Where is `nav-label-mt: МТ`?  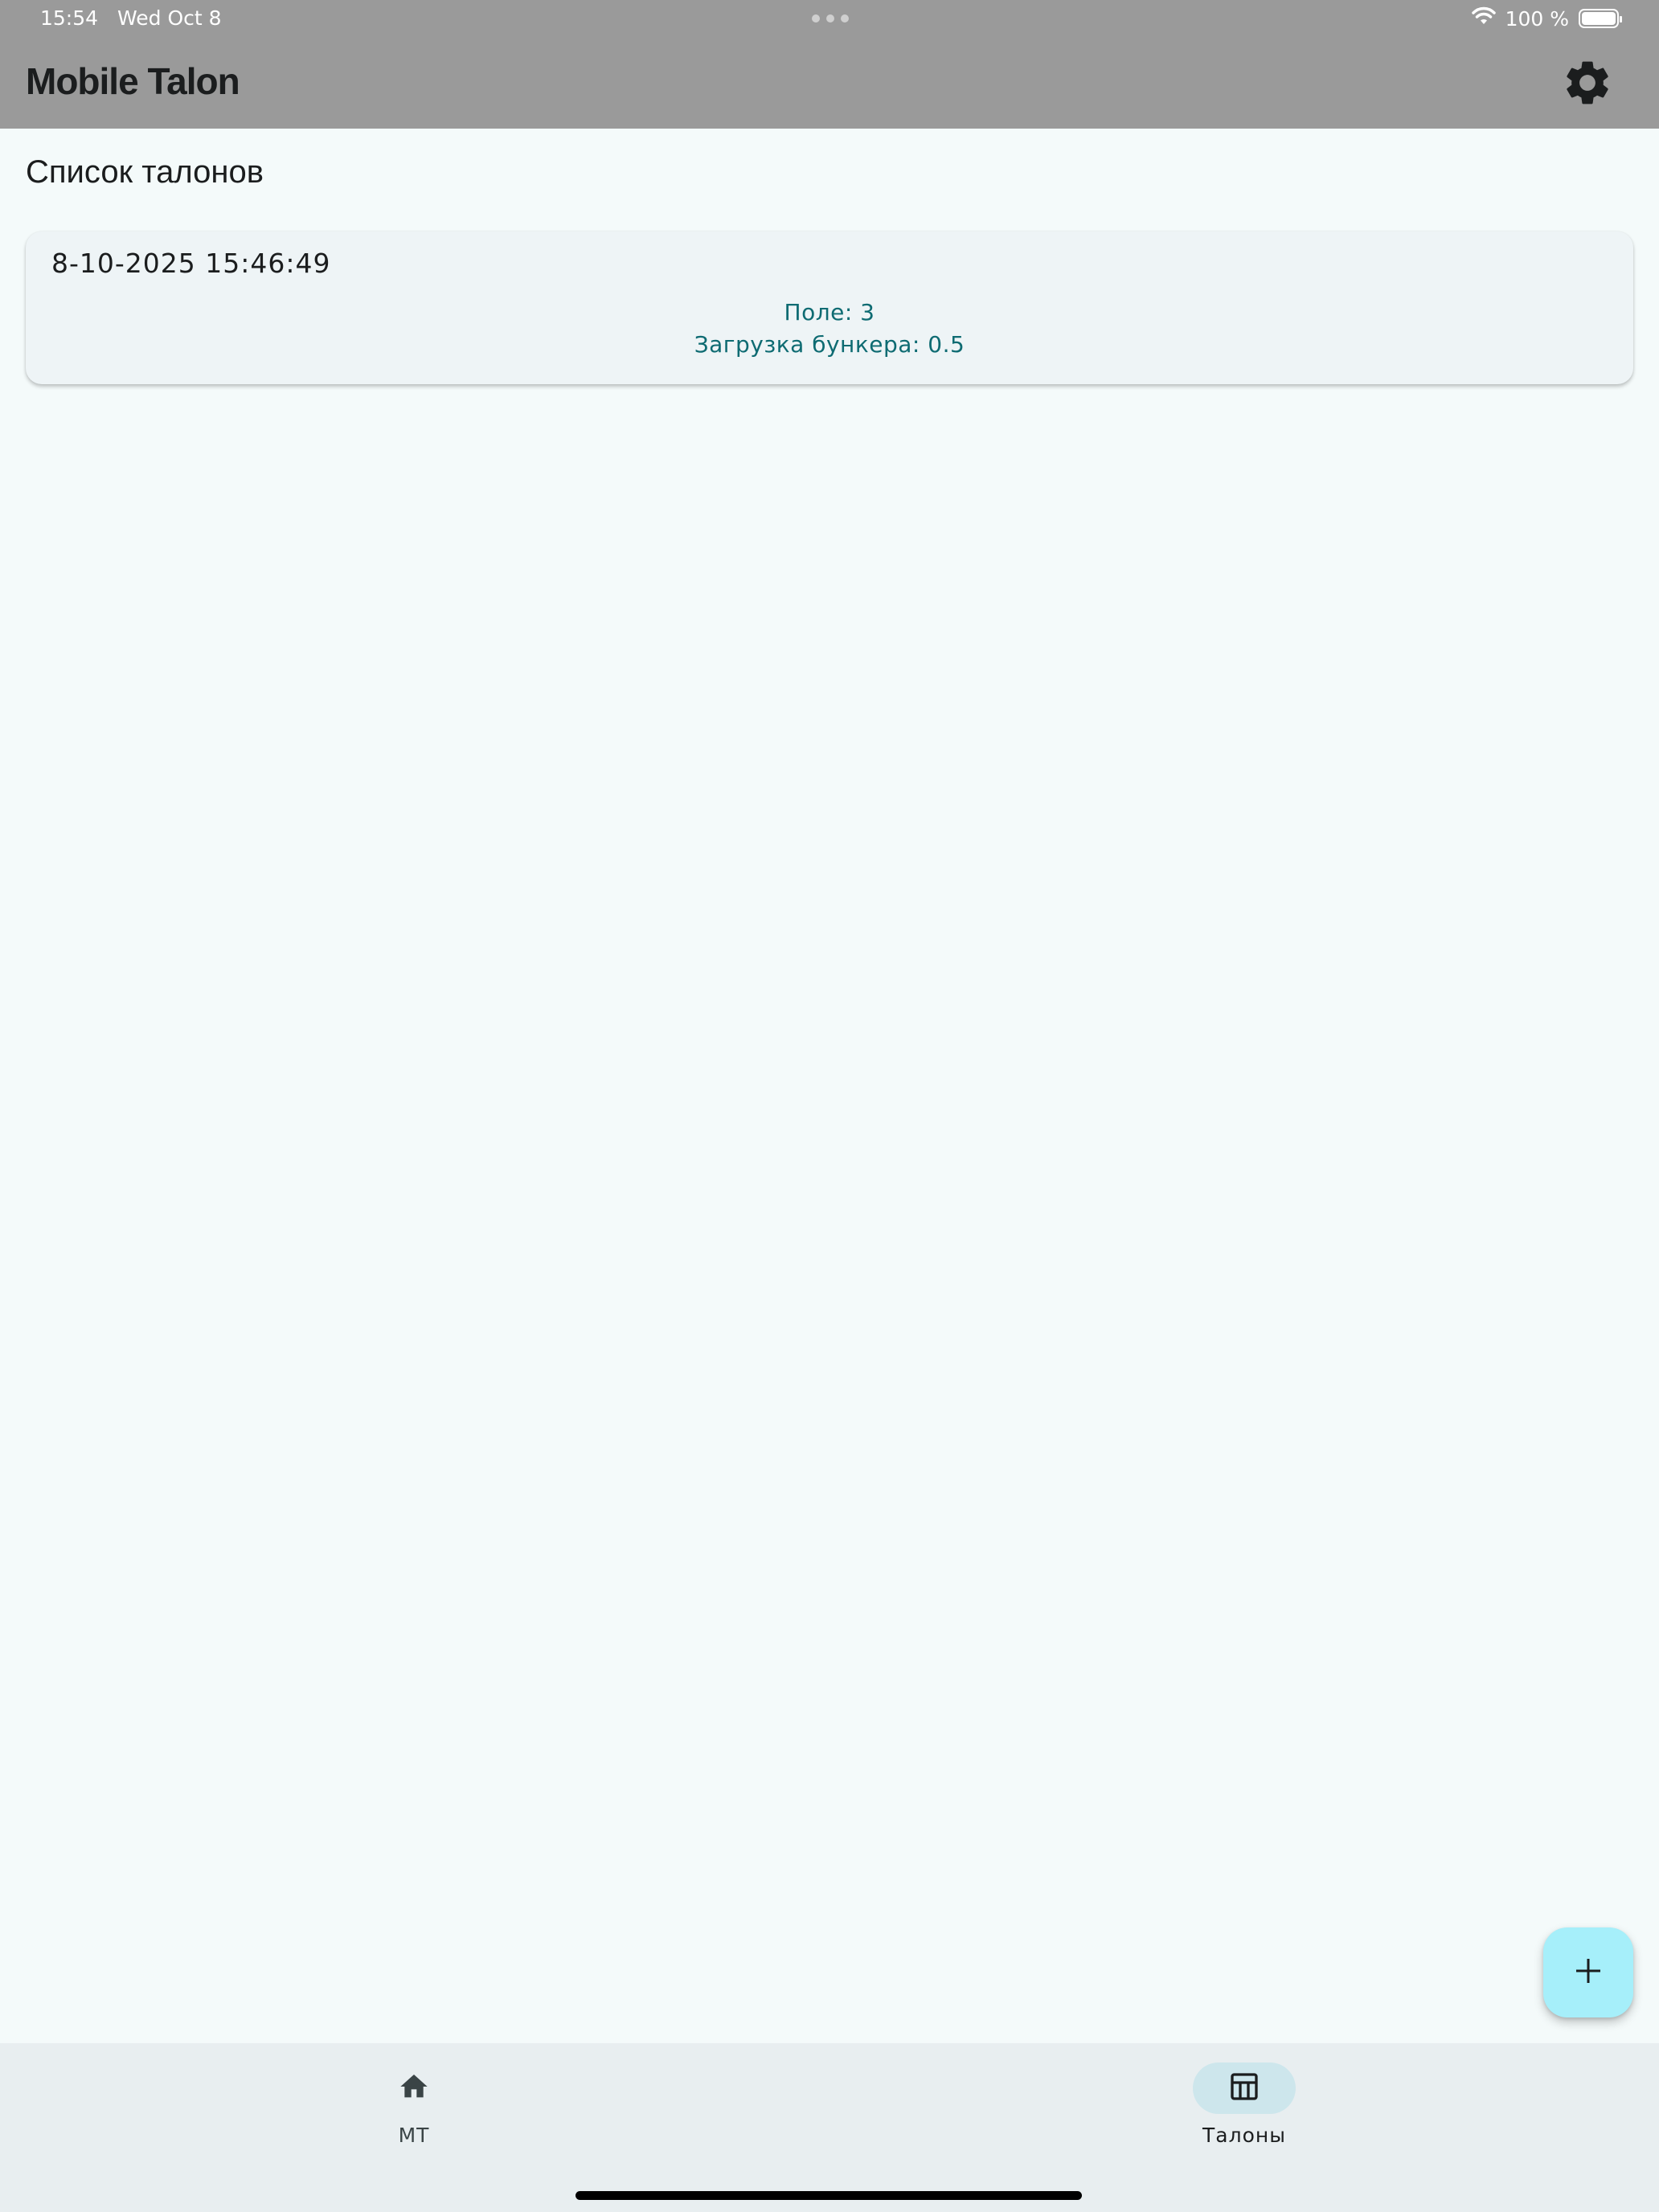
nav-label-mt: МТ is located at coordinates (414, 2135).